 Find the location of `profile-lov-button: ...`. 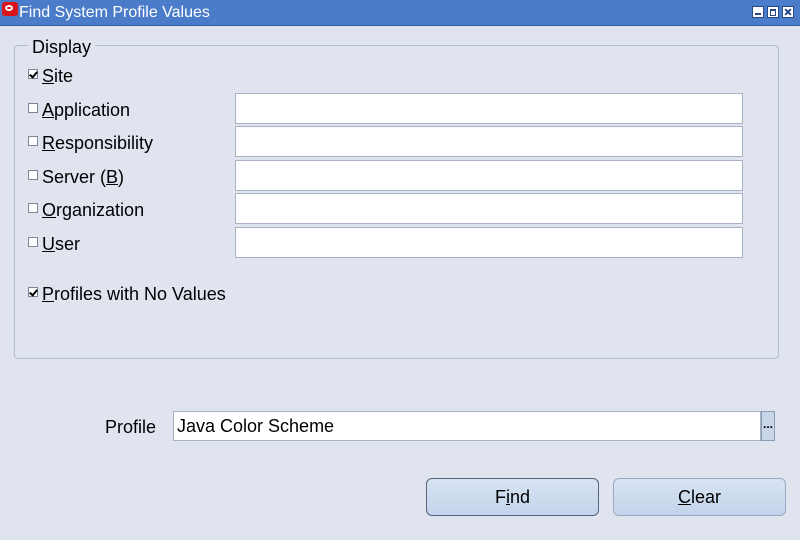

profile-lov-button: ... is located at coordinates (768, 426).